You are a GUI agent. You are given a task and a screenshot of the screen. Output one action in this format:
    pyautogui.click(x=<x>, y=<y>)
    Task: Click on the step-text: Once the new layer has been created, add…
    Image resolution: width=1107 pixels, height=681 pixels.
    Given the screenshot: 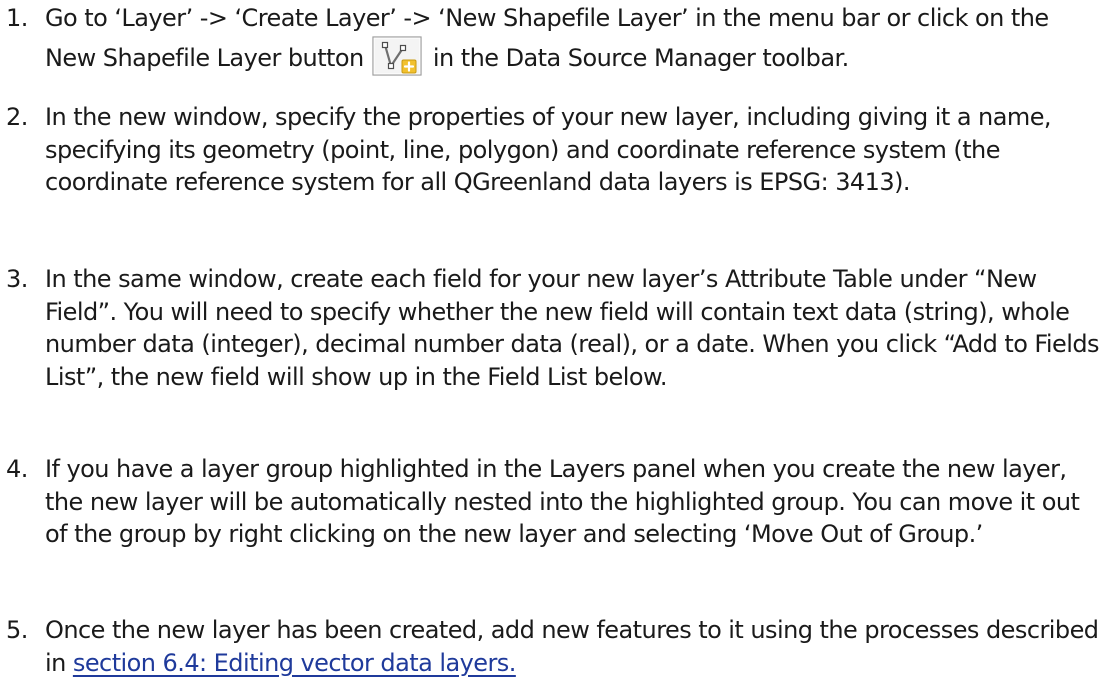 What is the action you would take?
    pyautogui.click(x=575, y=646)
    